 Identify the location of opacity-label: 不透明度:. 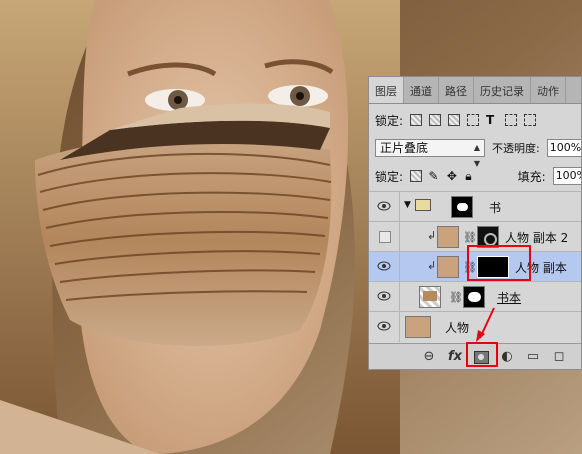
(516, 148).